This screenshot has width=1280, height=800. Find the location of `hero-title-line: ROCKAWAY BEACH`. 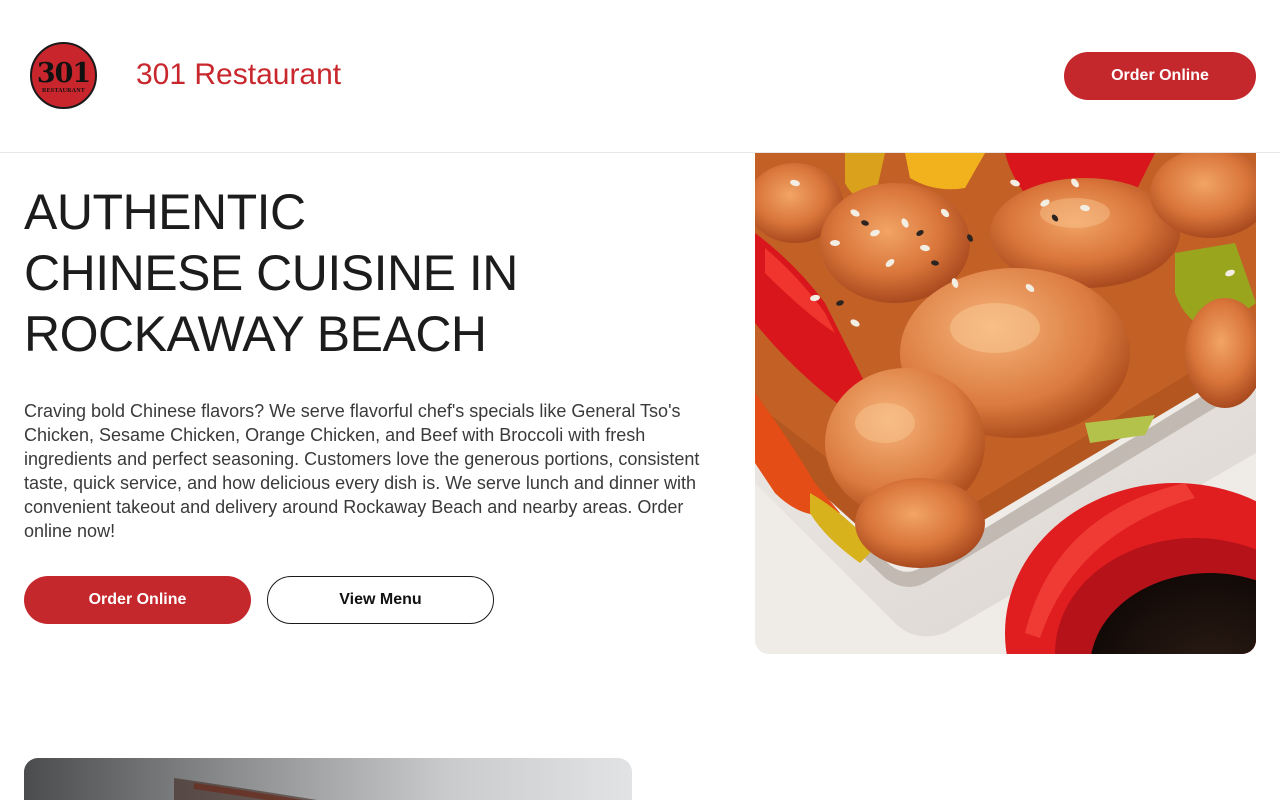

hero-title-line: ROCKAWAY BEACH is located at coordinates (255, 334).